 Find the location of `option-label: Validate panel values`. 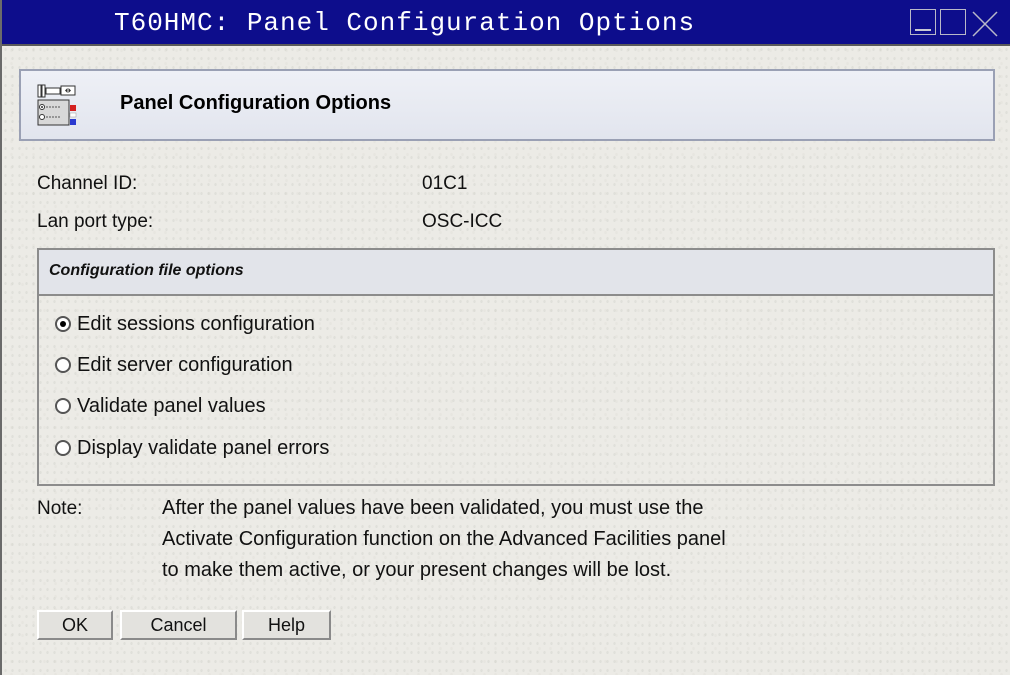

option-label: Validate panel values is located at coordinates (171, 405).